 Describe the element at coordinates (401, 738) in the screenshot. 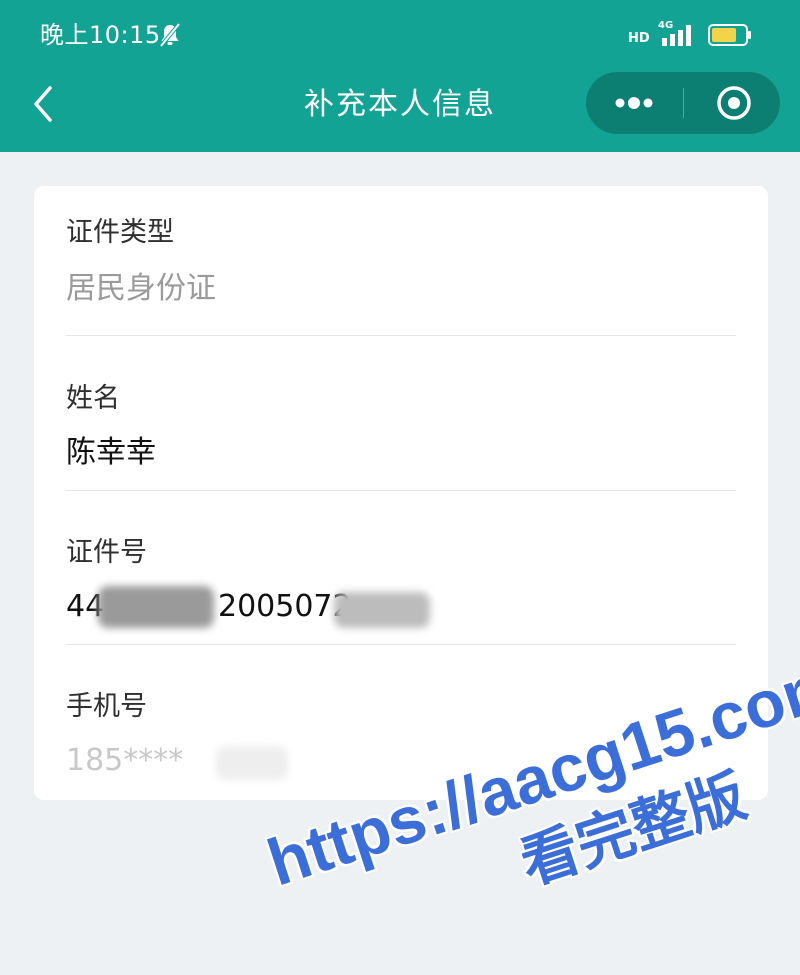

I see `phone-field: 手机号 185****` at that location.